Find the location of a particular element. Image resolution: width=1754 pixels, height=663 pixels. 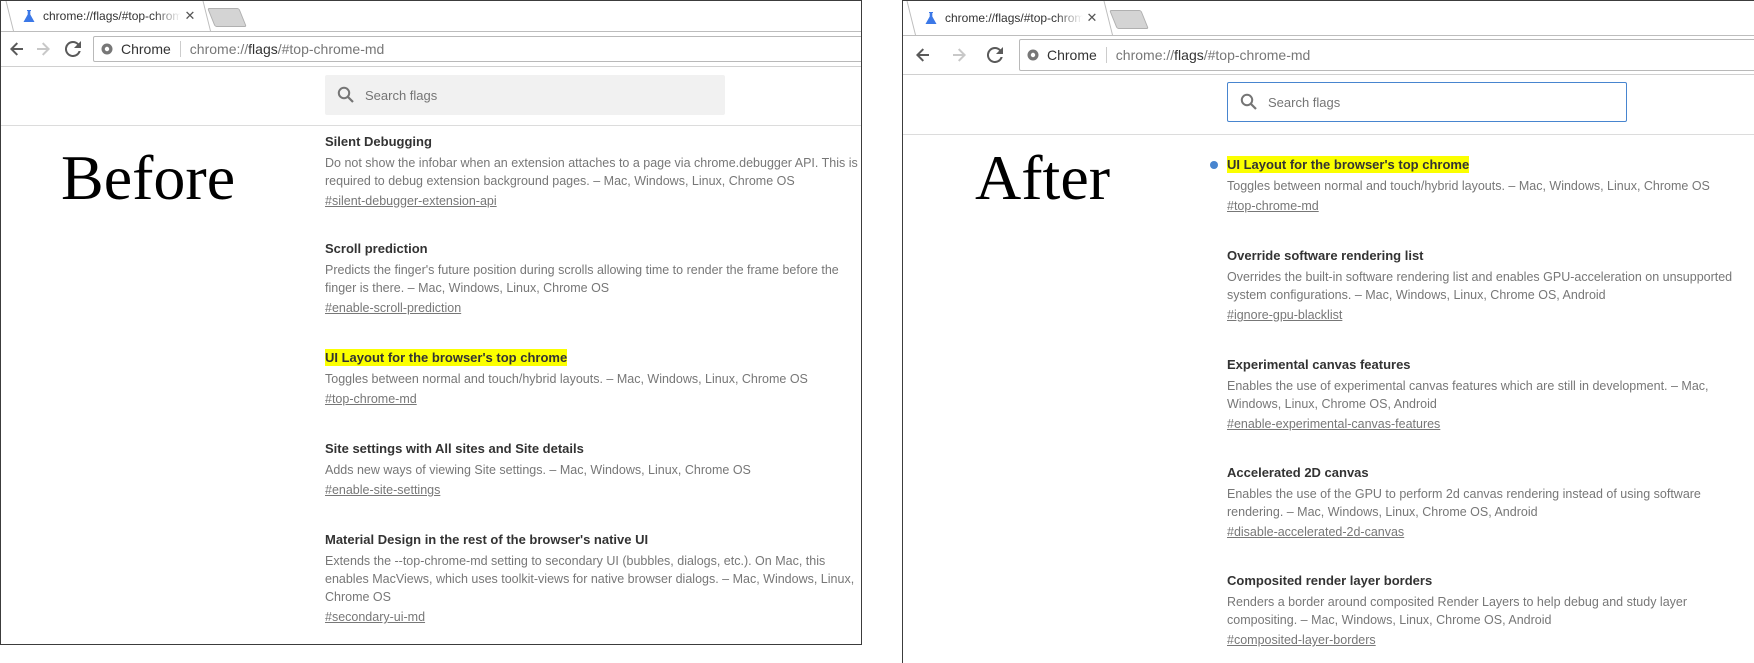

flag-title: Override software rendering list is located at coordinates (1325, 255).